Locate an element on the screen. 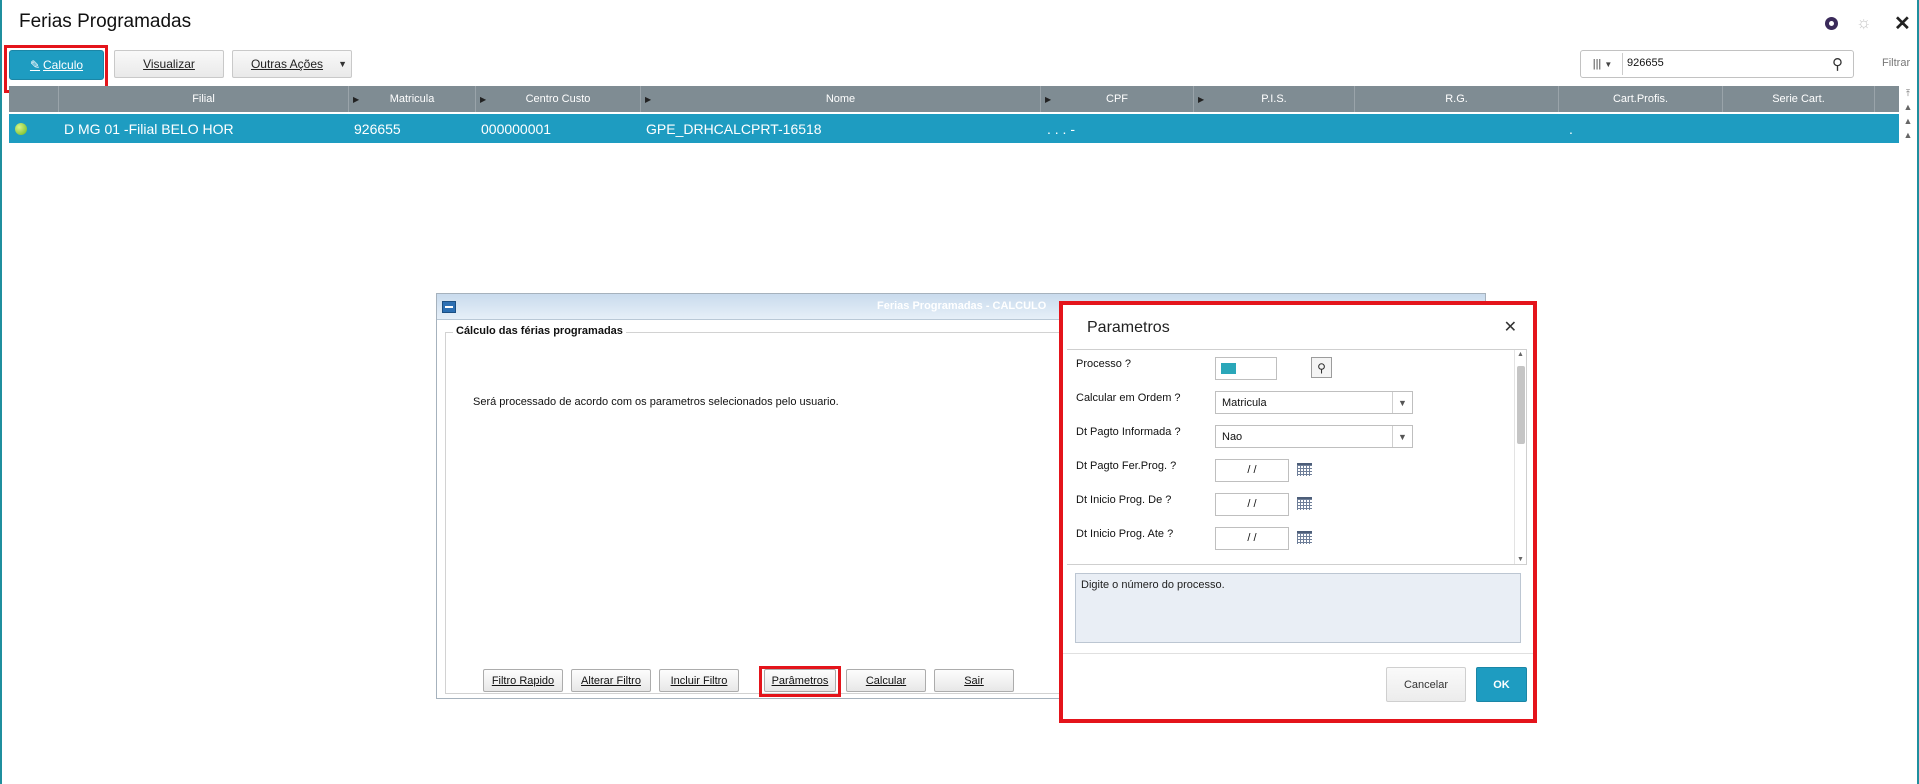 This screenshot has width=1919, height=784. column-header-status is located at coordinates (34, 99).